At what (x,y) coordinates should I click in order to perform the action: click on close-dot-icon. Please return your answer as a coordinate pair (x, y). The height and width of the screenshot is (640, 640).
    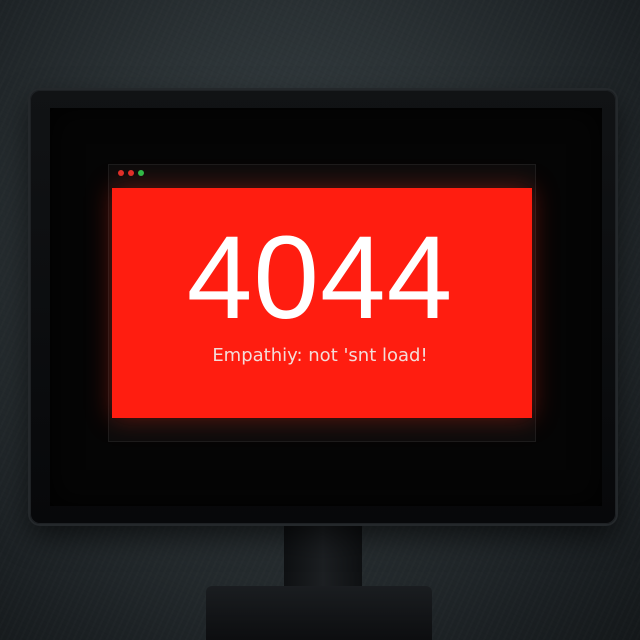
    Looking at the image, I should click on (121, 173).